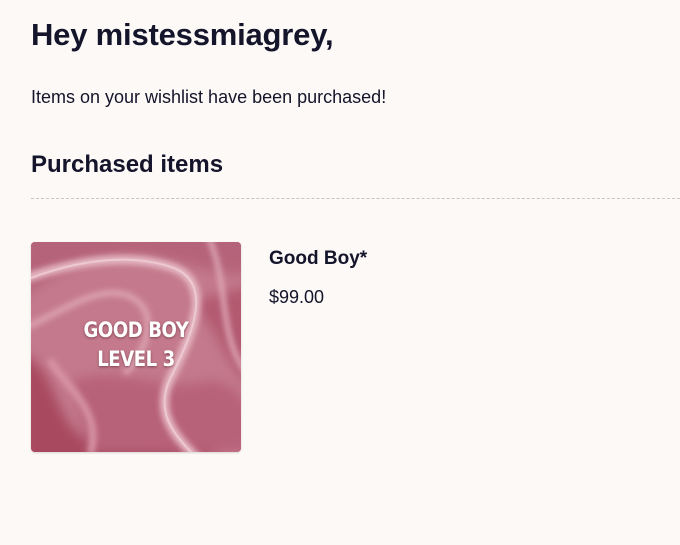 Image resolution: width=680 pixels, height=545 pixels. I want to click on item-thumbnail: GOOD BOY LEVEL 3, so click(136, 347).